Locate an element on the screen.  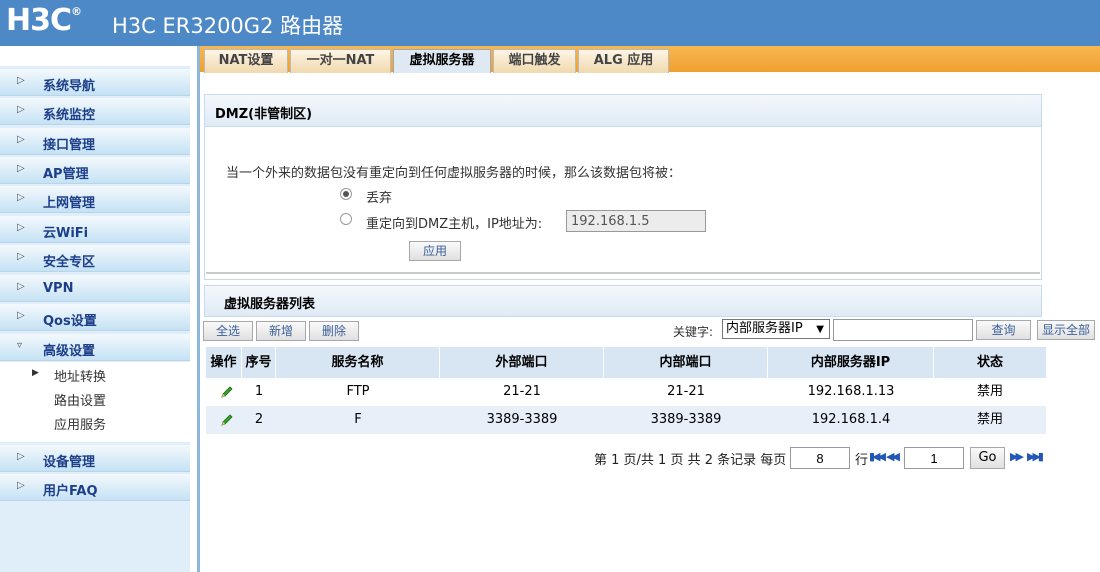
current-item-arrow-icon: ▶ is located at coordinates (35, 373).